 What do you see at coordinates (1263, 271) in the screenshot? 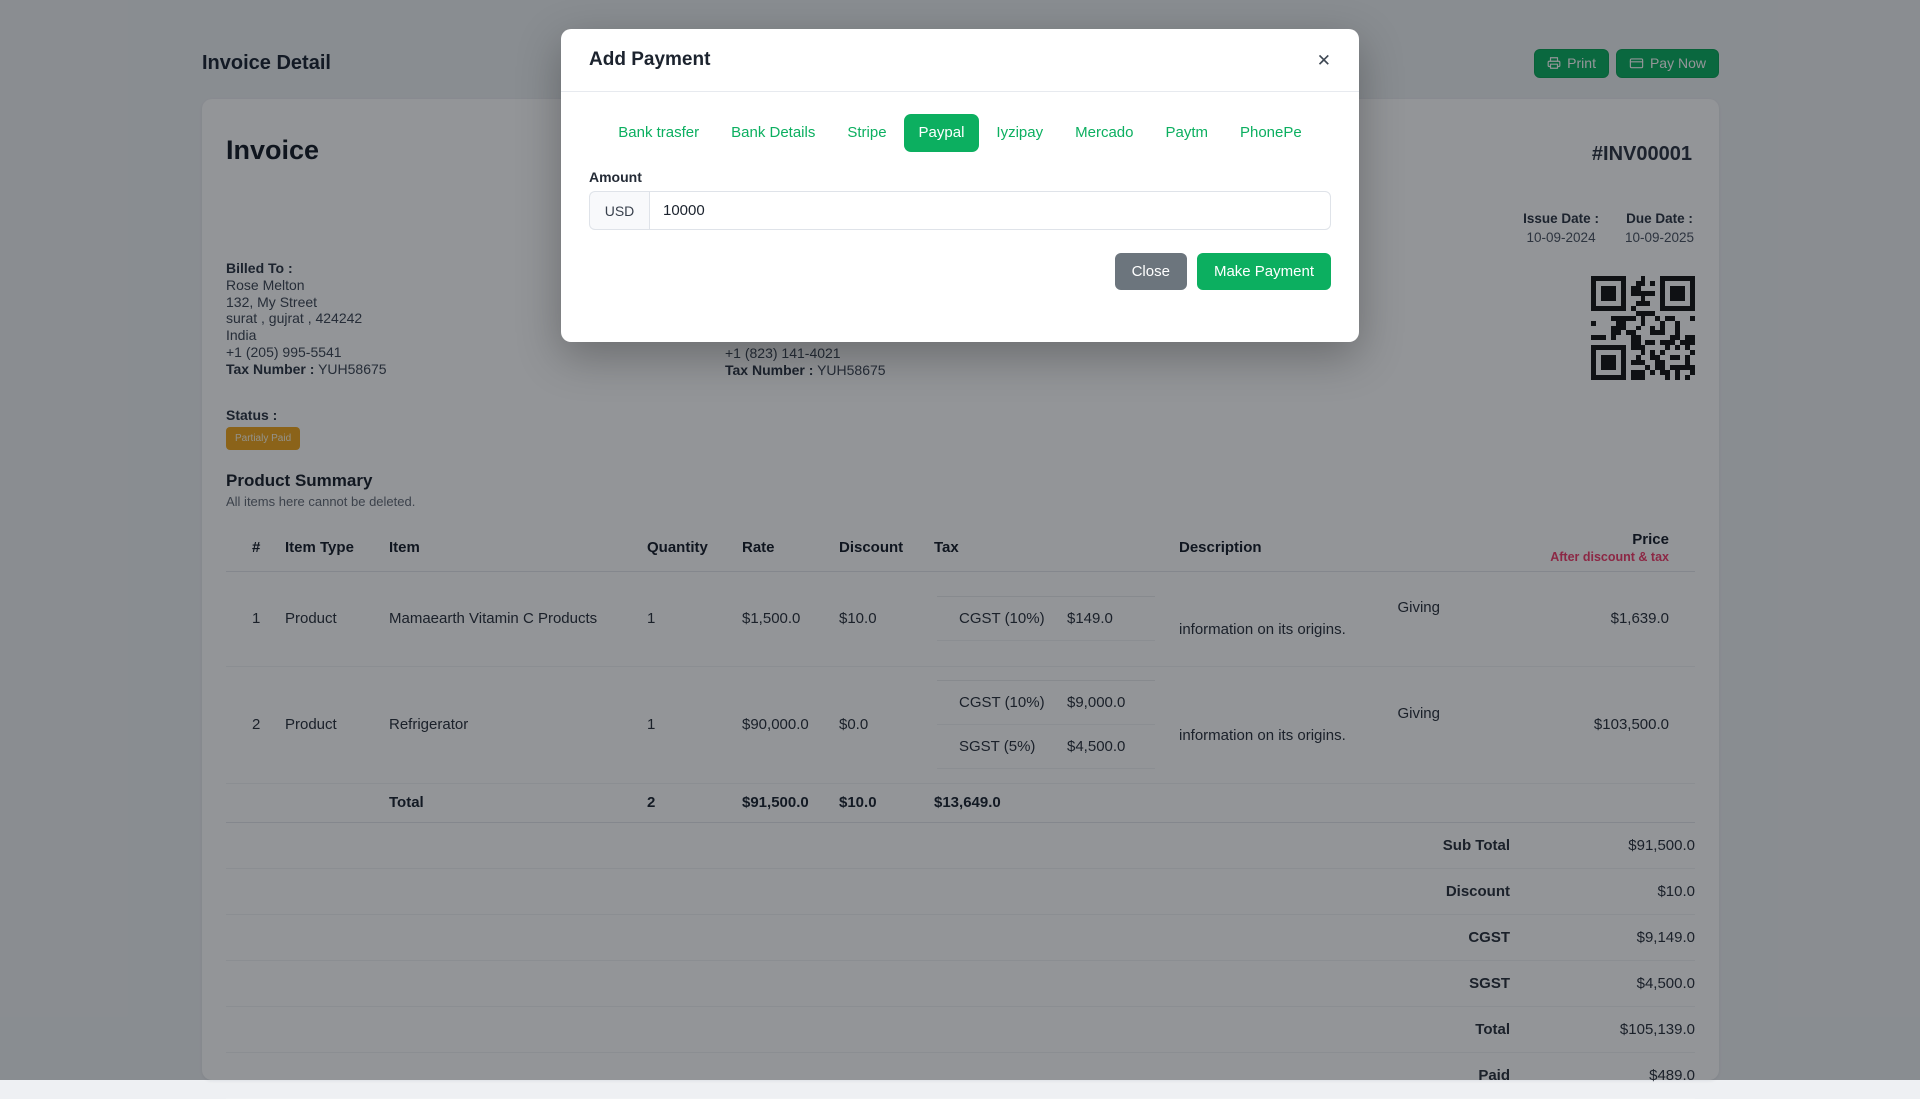
I see `make-payment-button: Make Payment` at bounding box center [1263, 271].